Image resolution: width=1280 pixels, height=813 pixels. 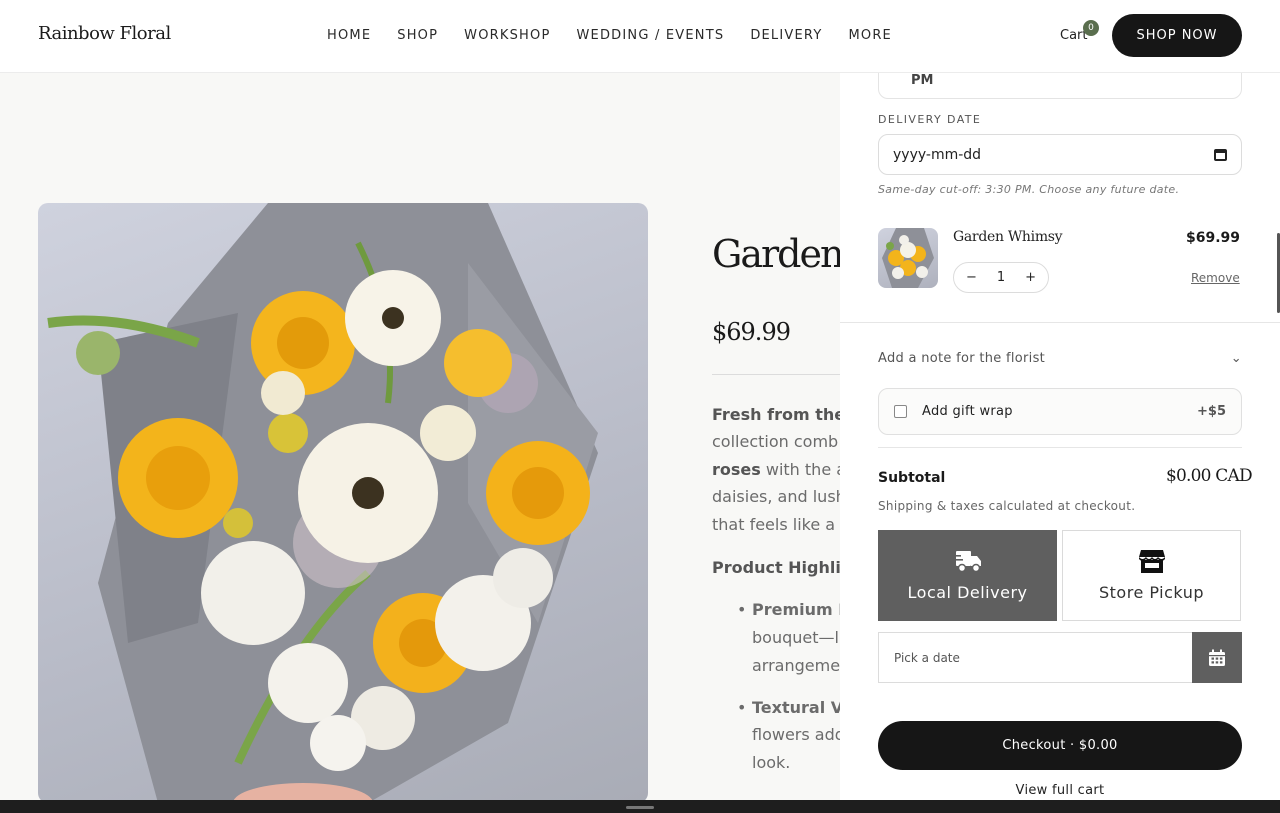 What do you see at coordinates (967, 562) in the screenshot?
I see `truck-icon` at bounding box center [967, 562].